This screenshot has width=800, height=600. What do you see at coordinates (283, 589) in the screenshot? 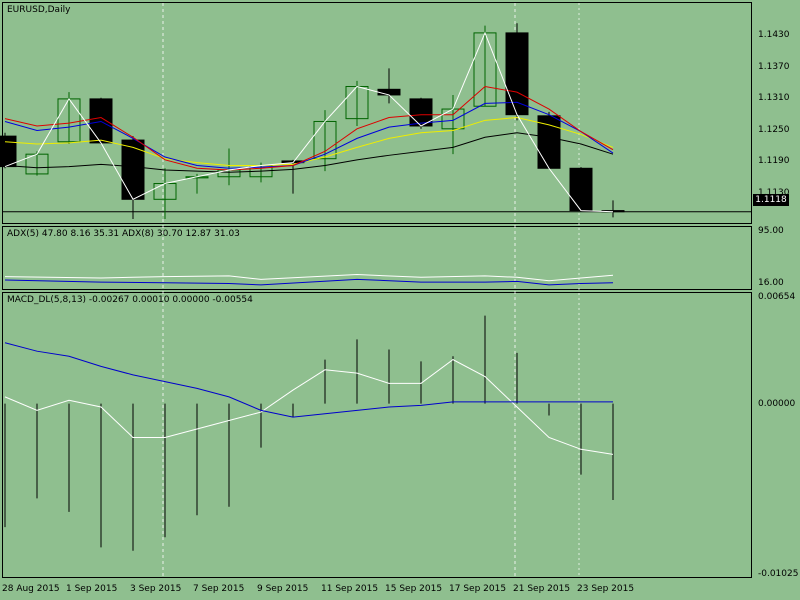
I see `date-tick-label: 9 Sep 2015` at bounding box center [283, 589].